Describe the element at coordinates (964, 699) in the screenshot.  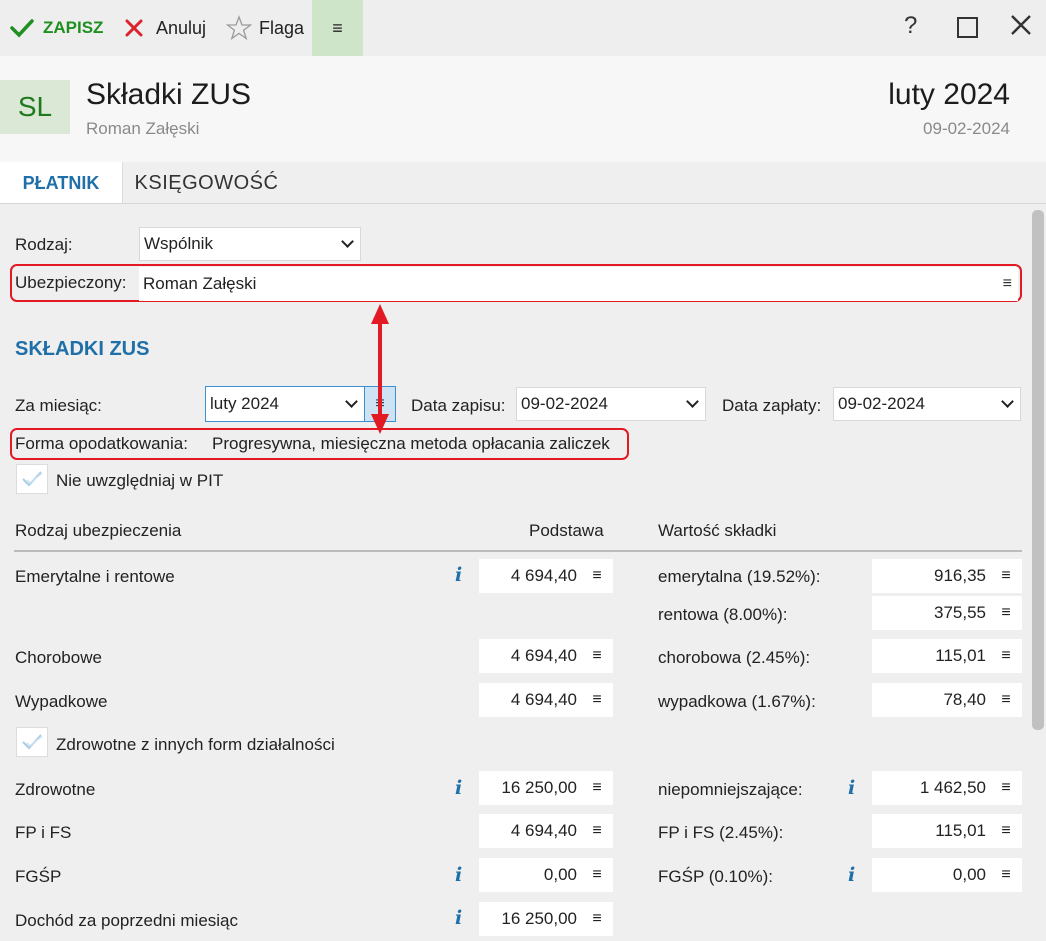
I see `contribution-value: 78,40` at that location.